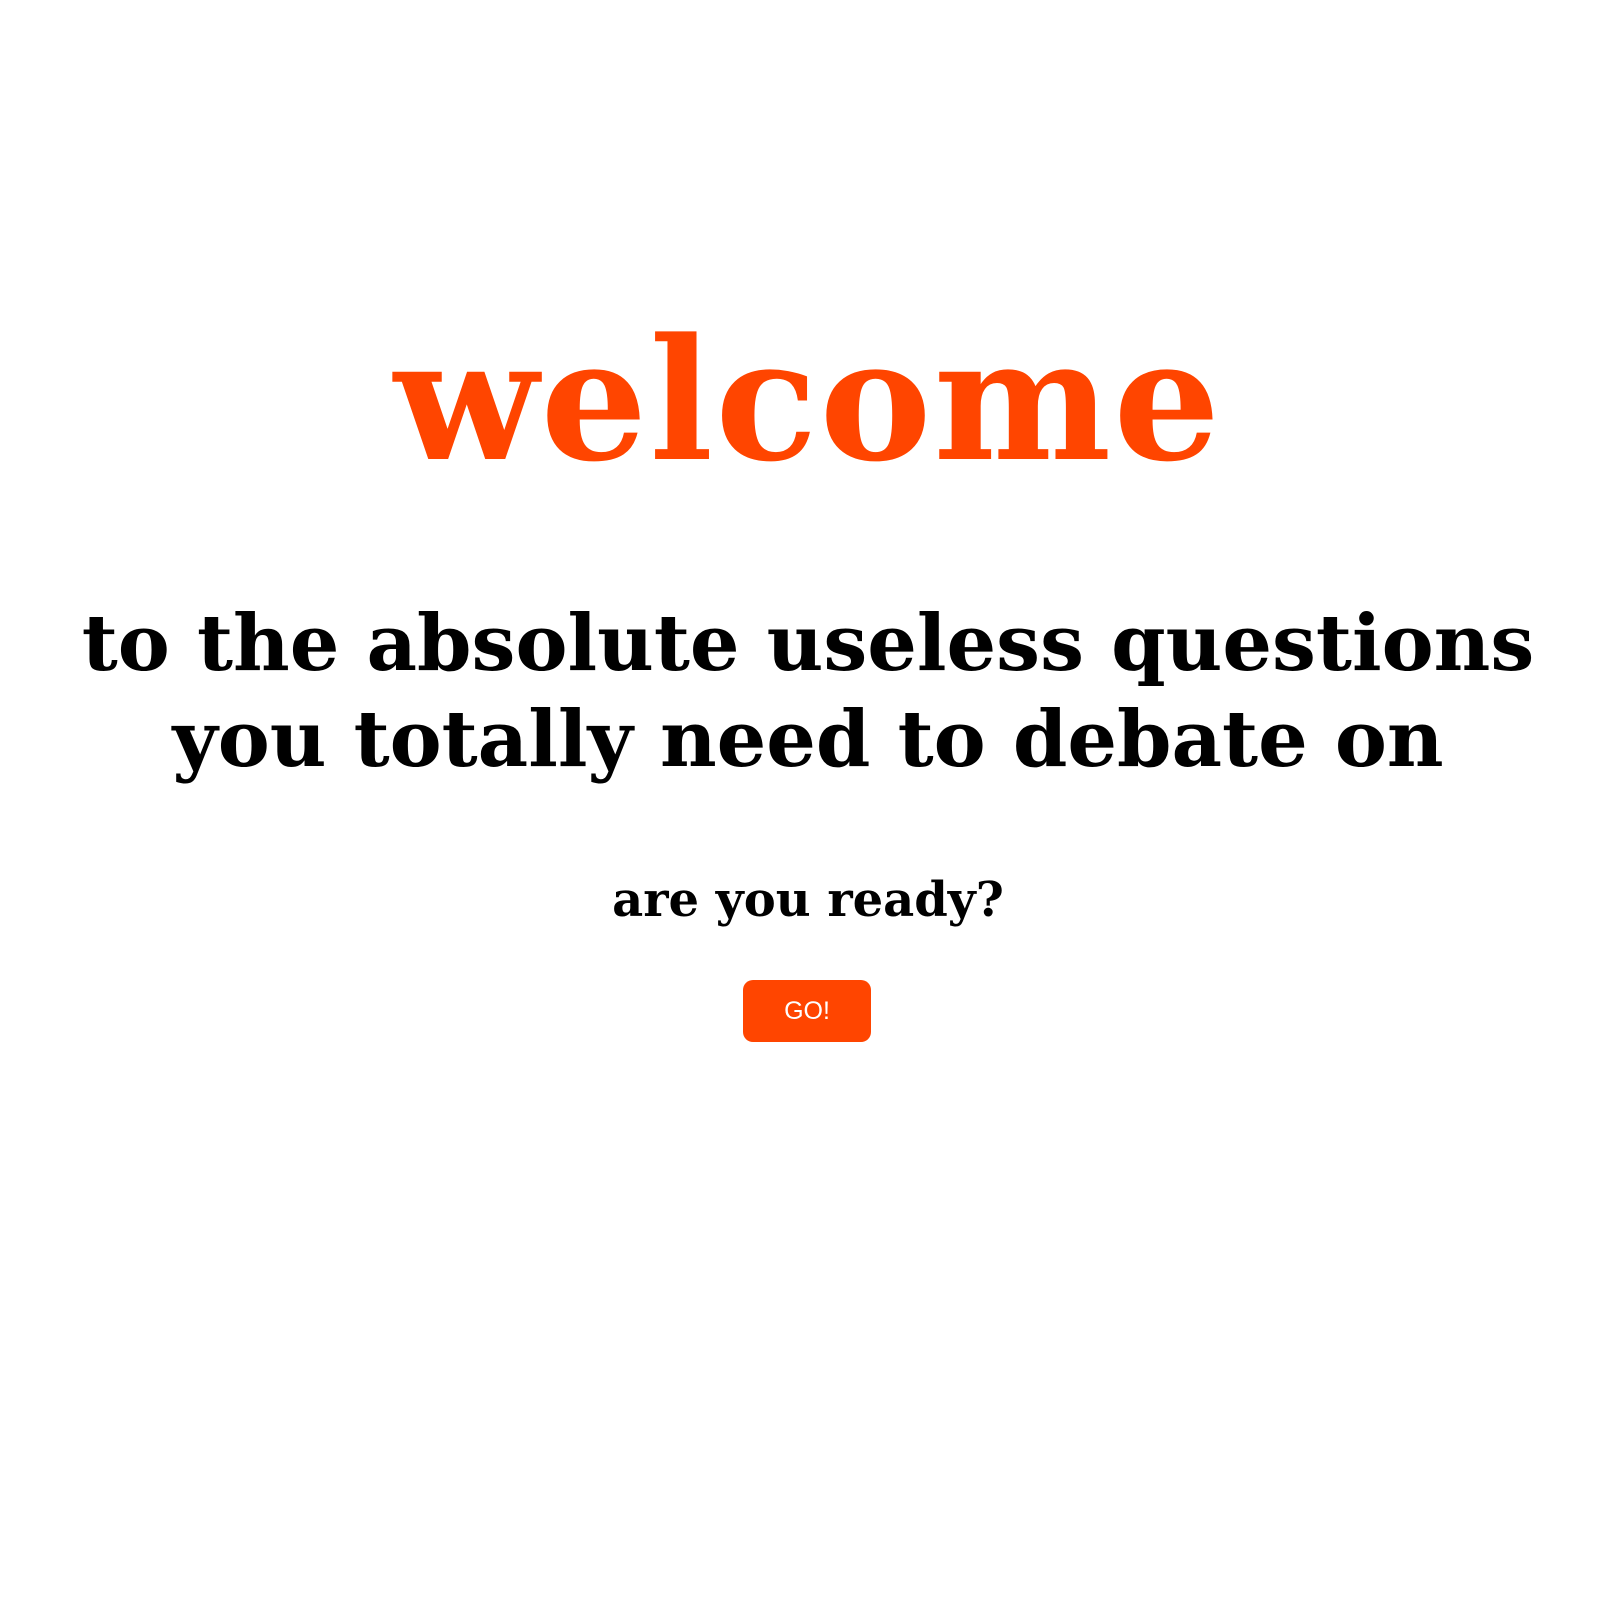 The width and height of the screenshot is (1616, 1616). What do you see at coordinates (808, 643) in the screenshot?
I see `subtitle-line-1: to the absolute useless questions` at bounding box center [808, 643].